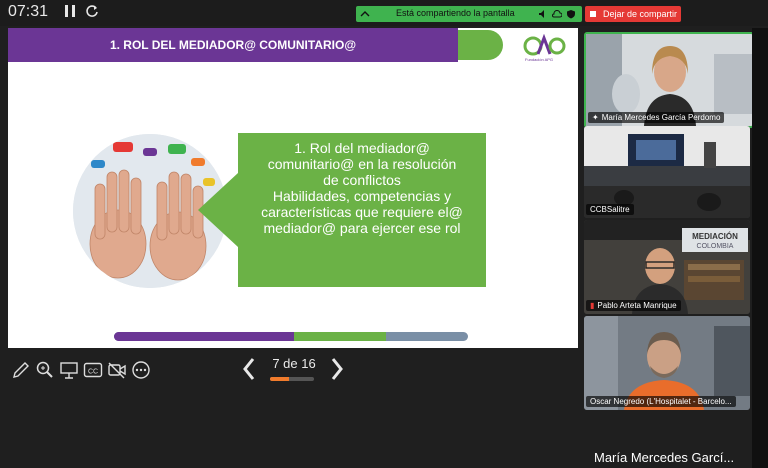 This screenshot has height=468, width=768. What do you see at coordinates (544, 45) in the screenshot?
I see `fundacion-logo` at bounding box center [544, 45].